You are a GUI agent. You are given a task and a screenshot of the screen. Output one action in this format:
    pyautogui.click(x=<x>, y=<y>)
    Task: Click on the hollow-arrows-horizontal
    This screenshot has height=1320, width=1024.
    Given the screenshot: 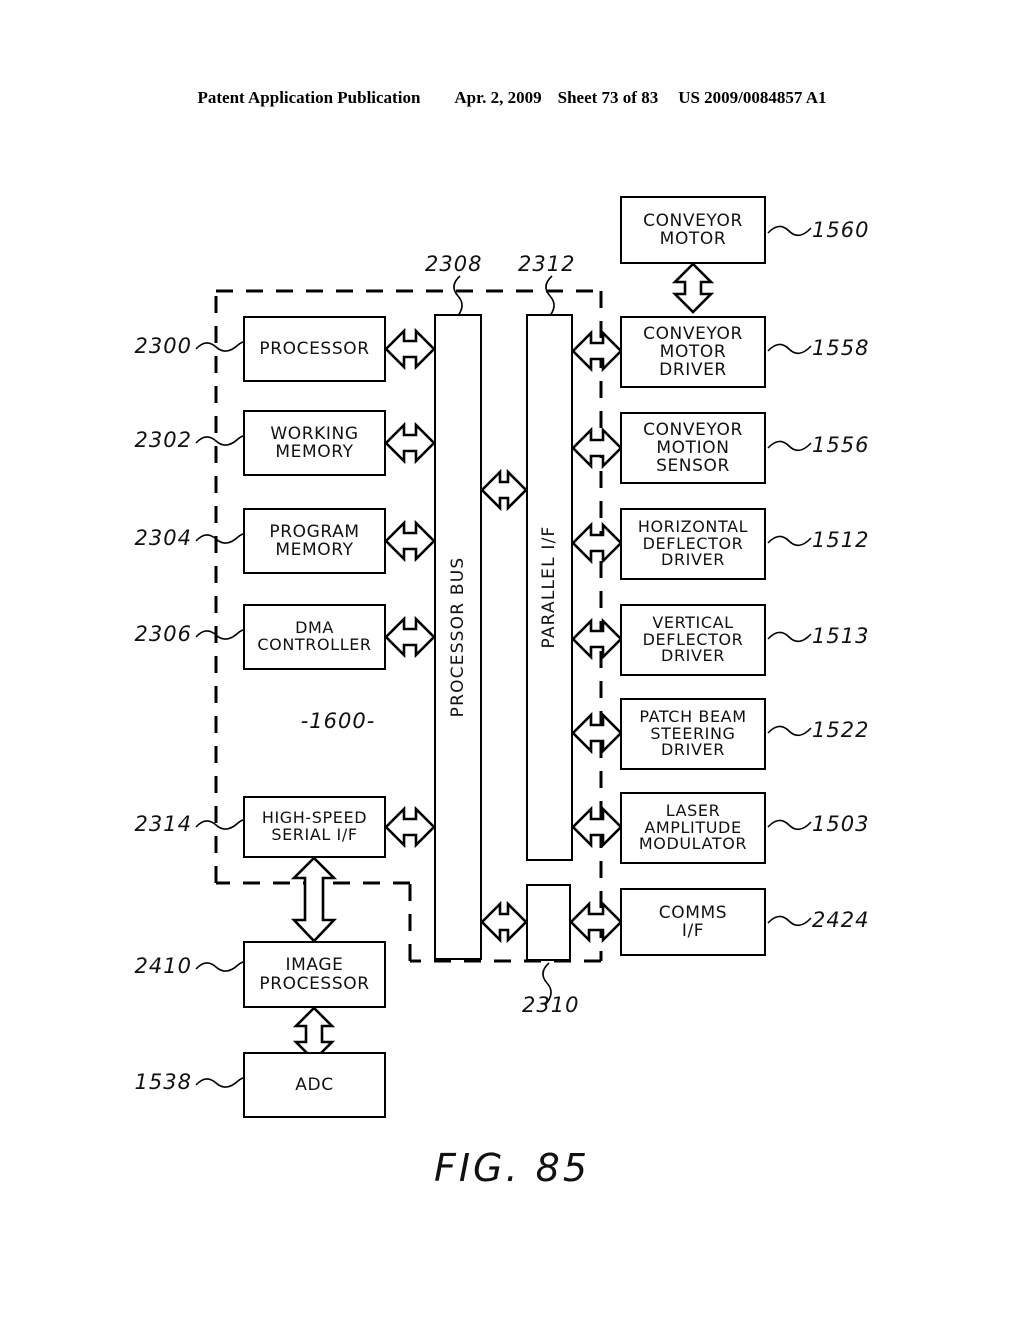 What is the action you would take?
    pyautogui.click(x=503, y=635)
    